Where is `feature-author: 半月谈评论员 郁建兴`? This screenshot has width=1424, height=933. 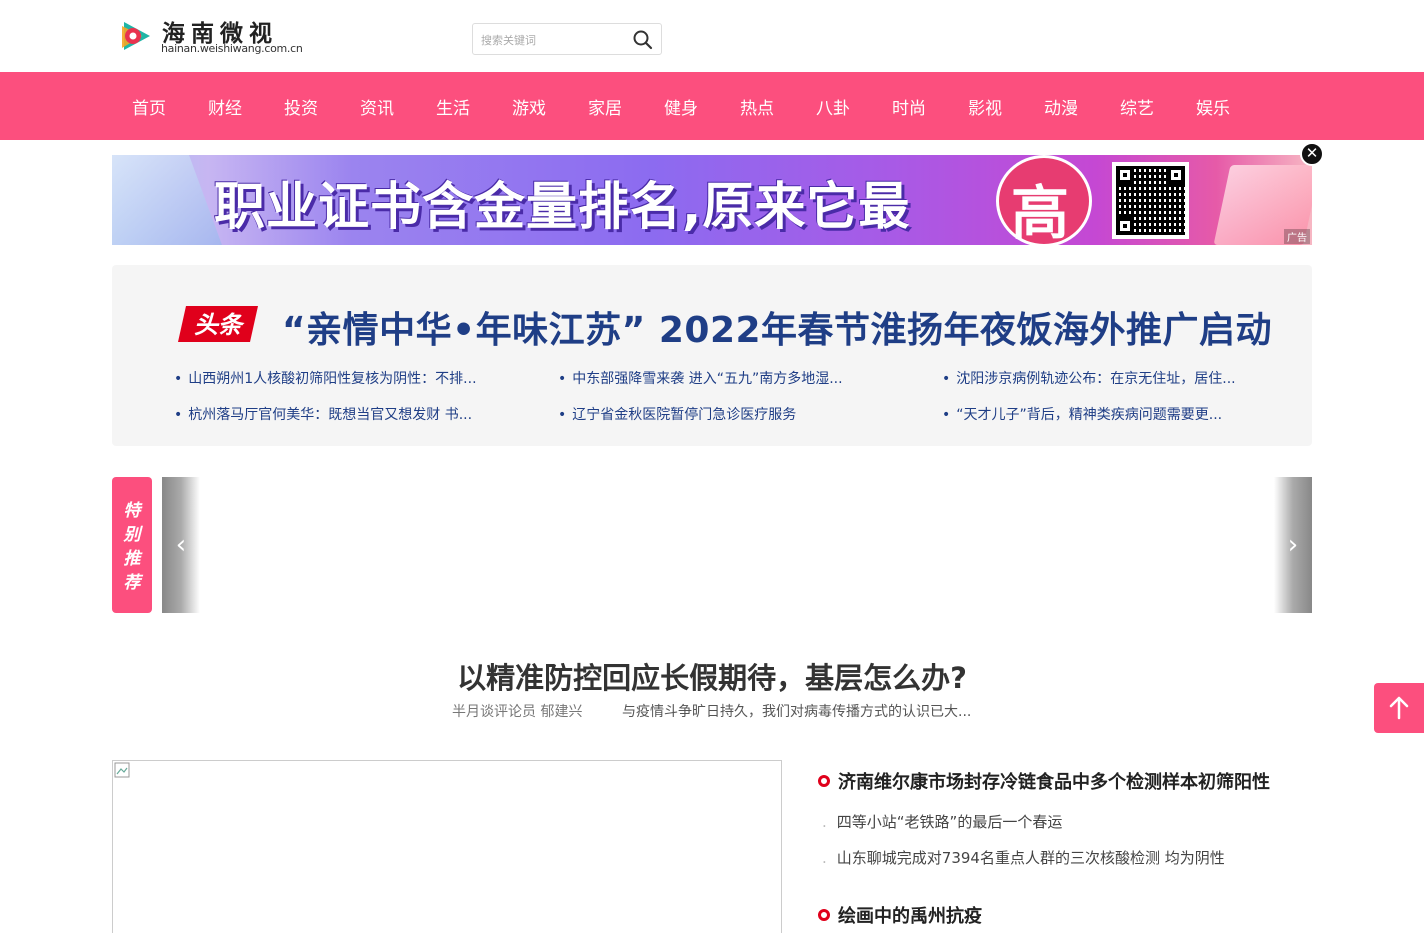
feature-author: 半月谈评论员 郁建兴 is located at coordinates (517, 712).